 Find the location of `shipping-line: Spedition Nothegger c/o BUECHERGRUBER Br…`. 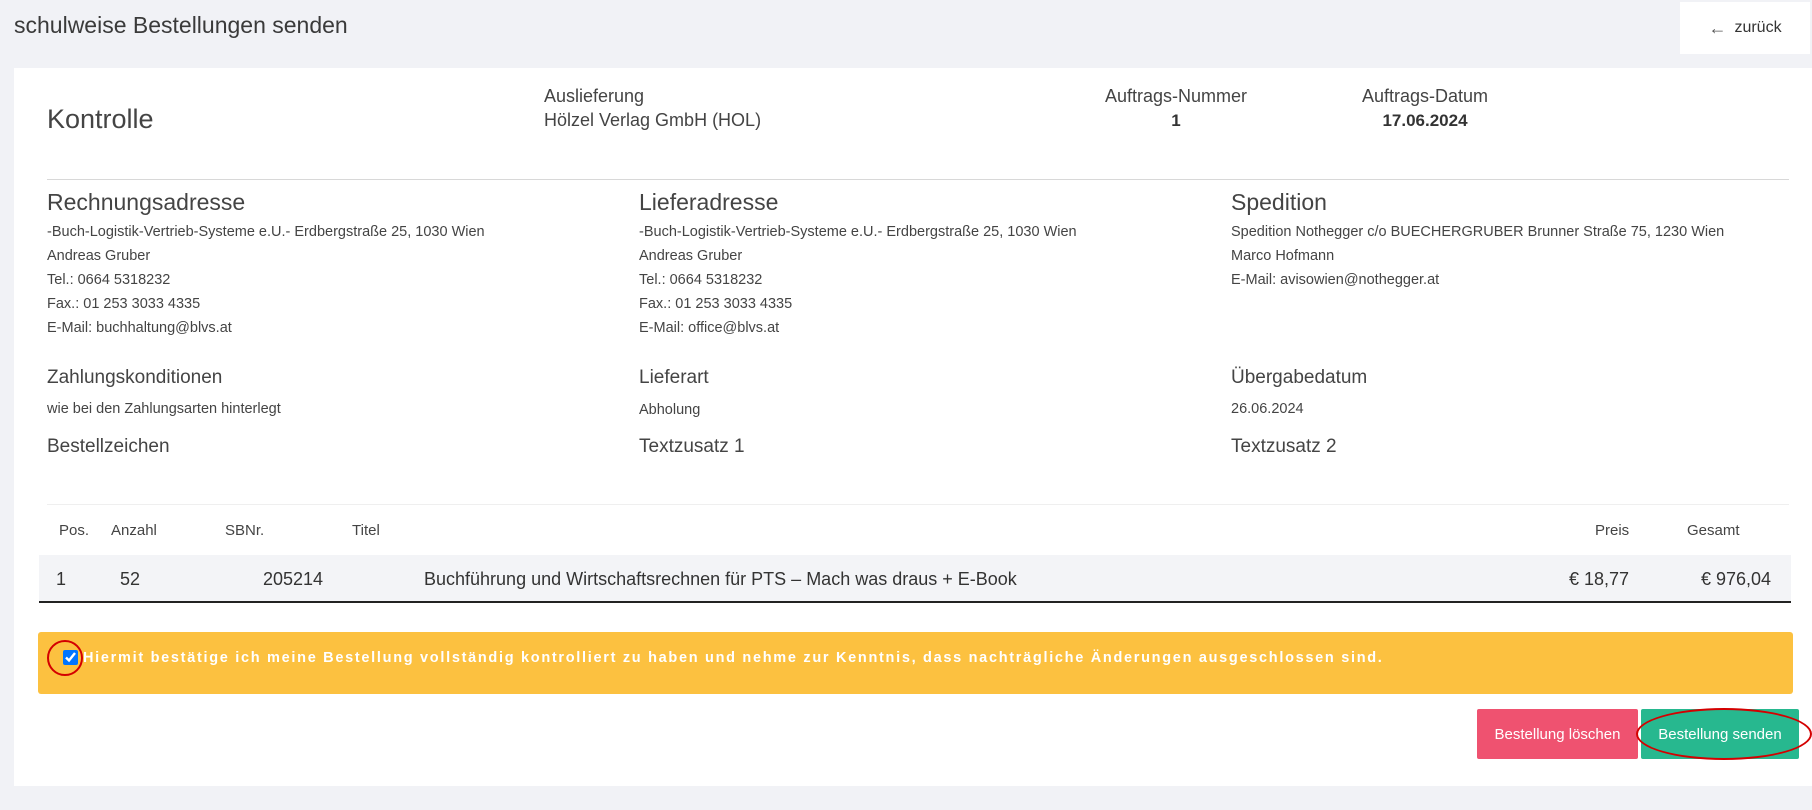

shipping-line: Spedition Nothegger c/o BUECHERGRUBER Br… is located at coordinates (1478, 232).